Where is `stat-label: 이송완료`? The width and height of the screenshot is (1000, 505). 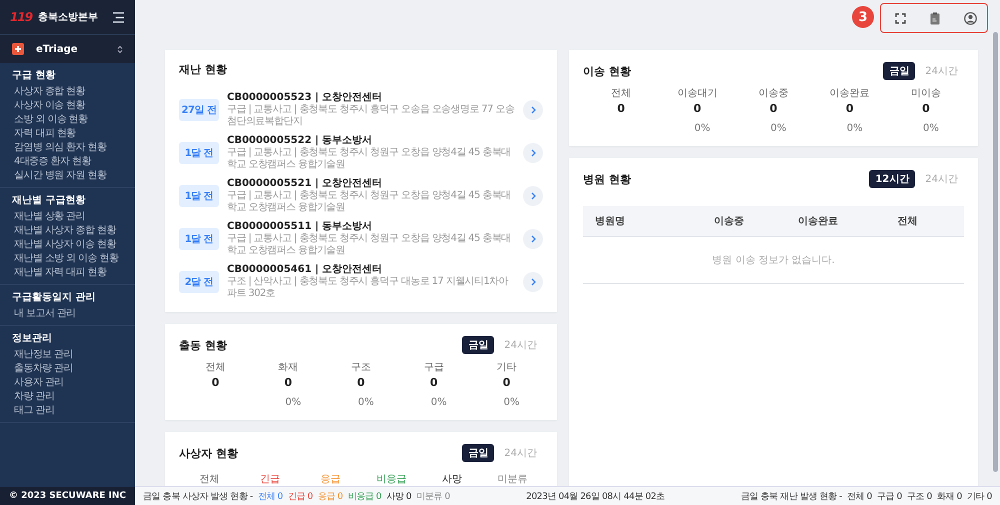 stat-label: 이송완료 is located at coordinates (850, 93).